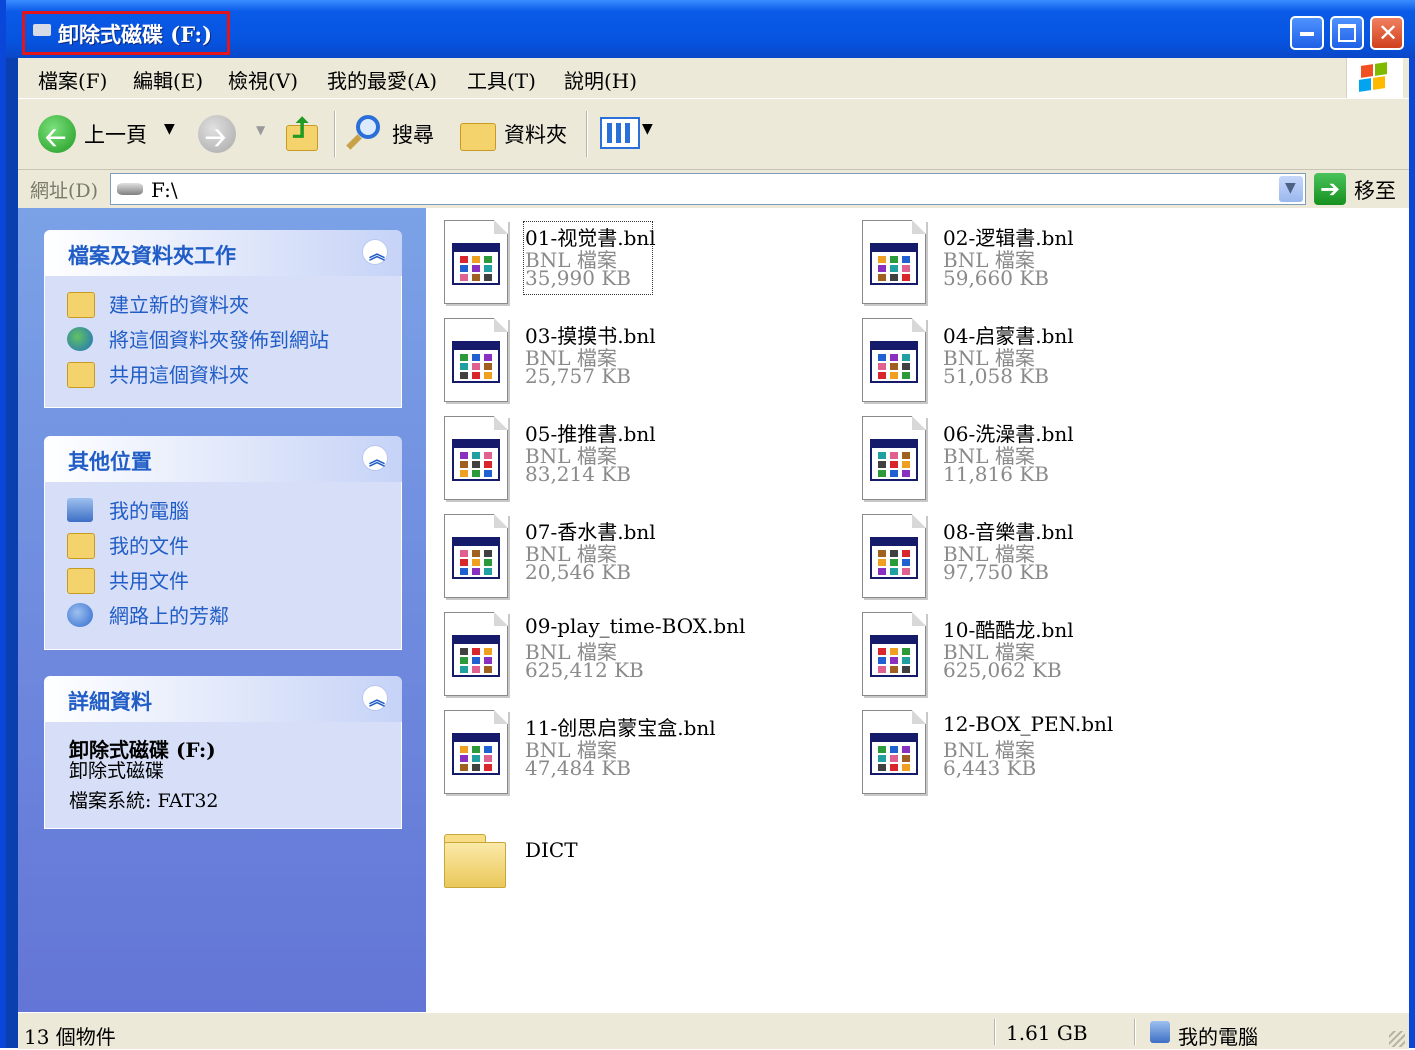  Describe the element at coordinates (168, 79) in the screenshot. I see `menu-edit: 編輯(E)` at that location.